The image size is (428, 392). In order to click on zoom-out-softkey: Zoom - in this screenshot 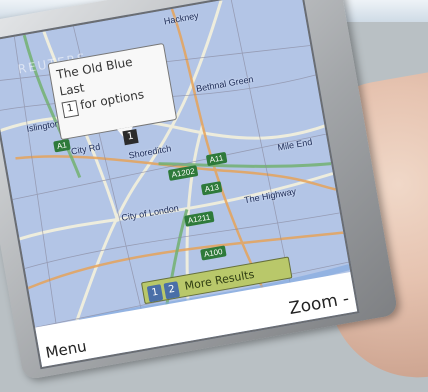, I will do `click(319, 304)`.